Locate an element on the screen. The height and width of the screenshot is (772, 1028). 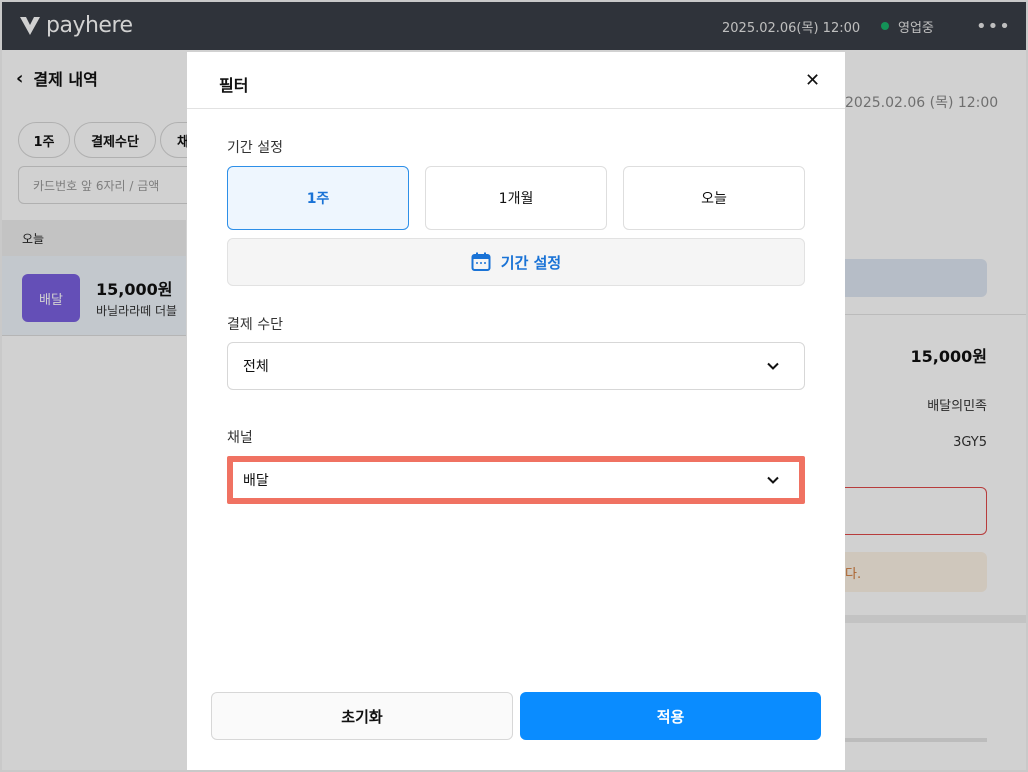
reset-button: 초기화 is located at coordinates (362, 716).